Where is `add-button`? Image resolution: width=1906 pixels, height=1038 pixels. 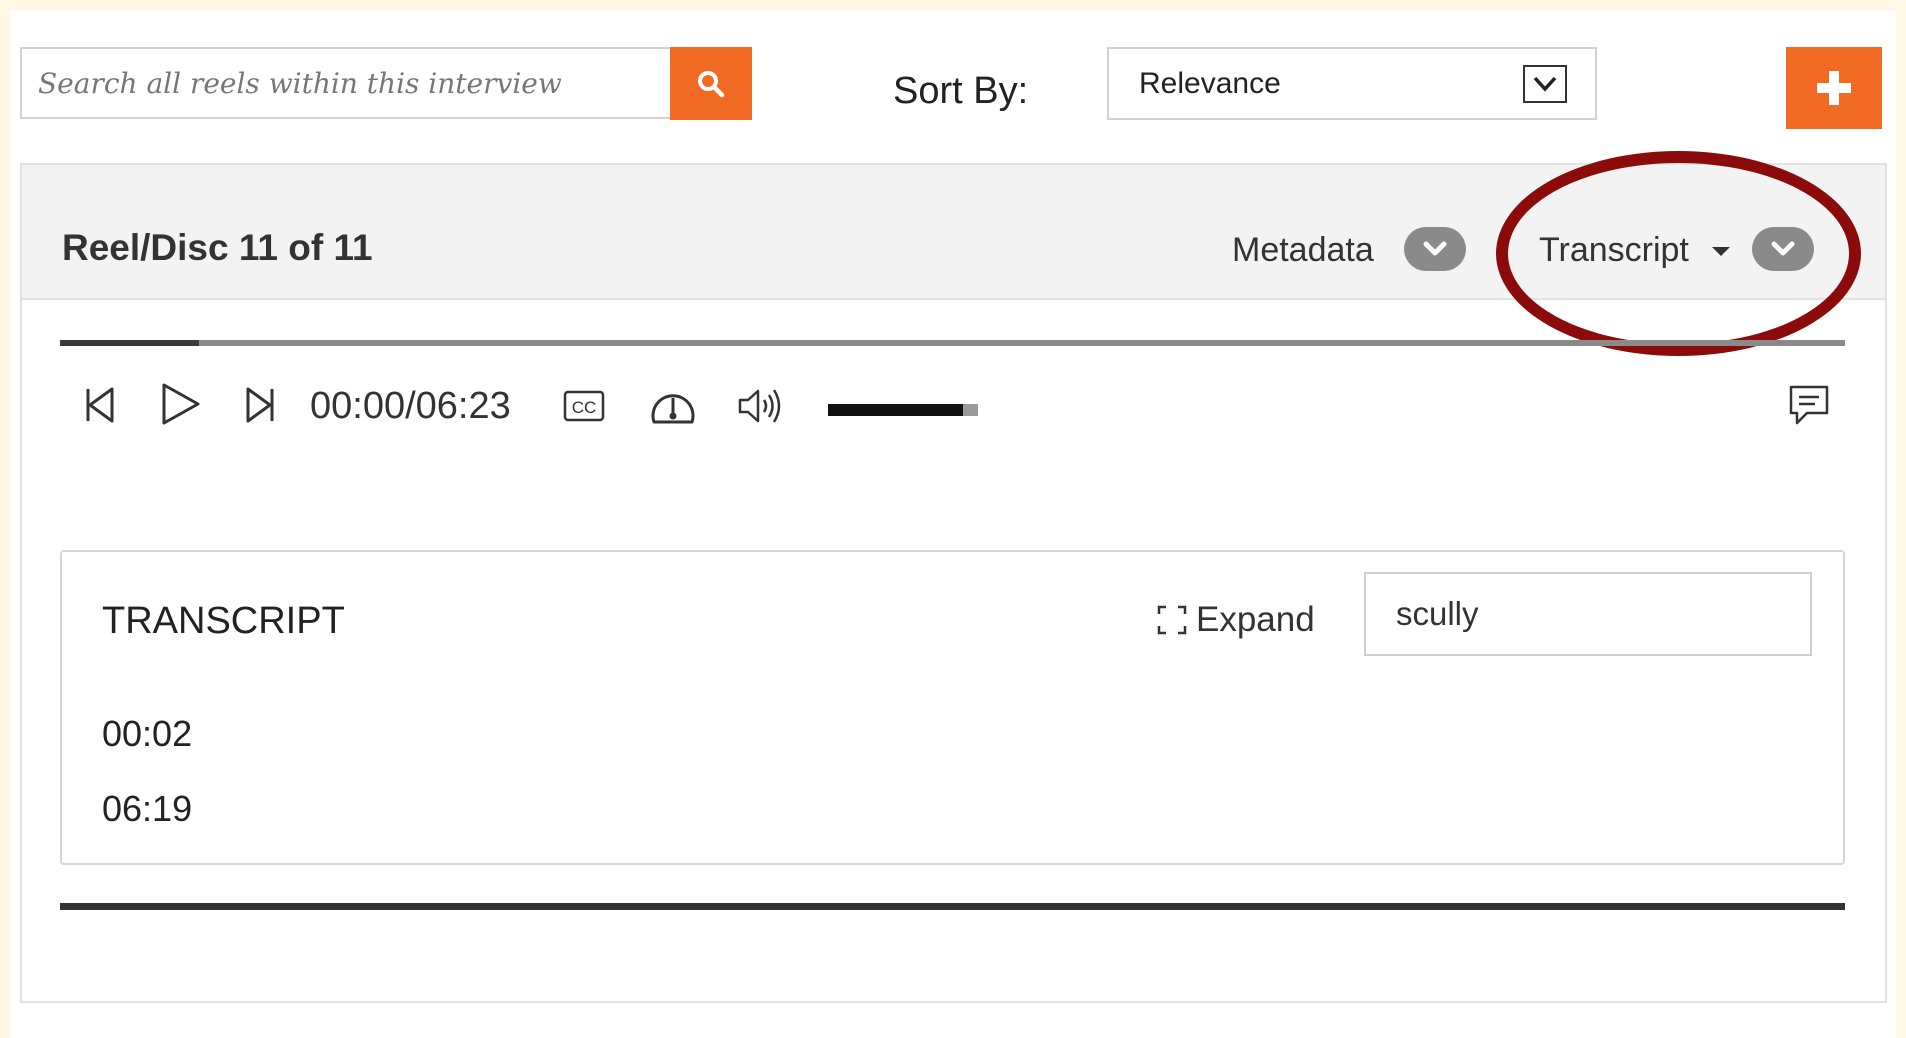
add-button is located at coordinates (1834, 88).